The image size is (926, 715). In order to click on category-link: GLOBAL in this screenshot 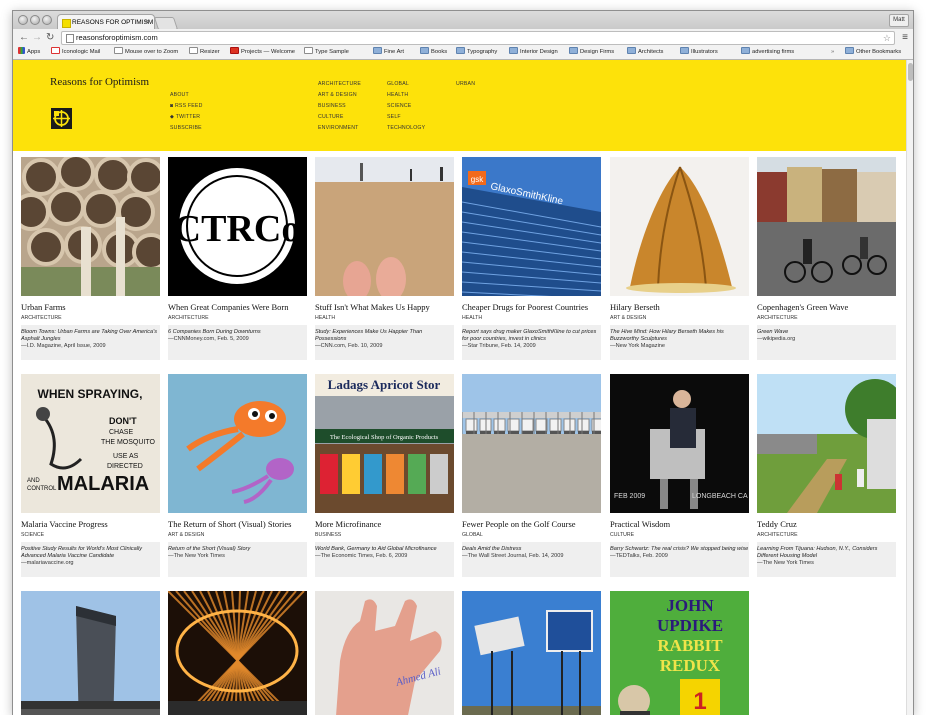, I will do `click(406, 84)`.